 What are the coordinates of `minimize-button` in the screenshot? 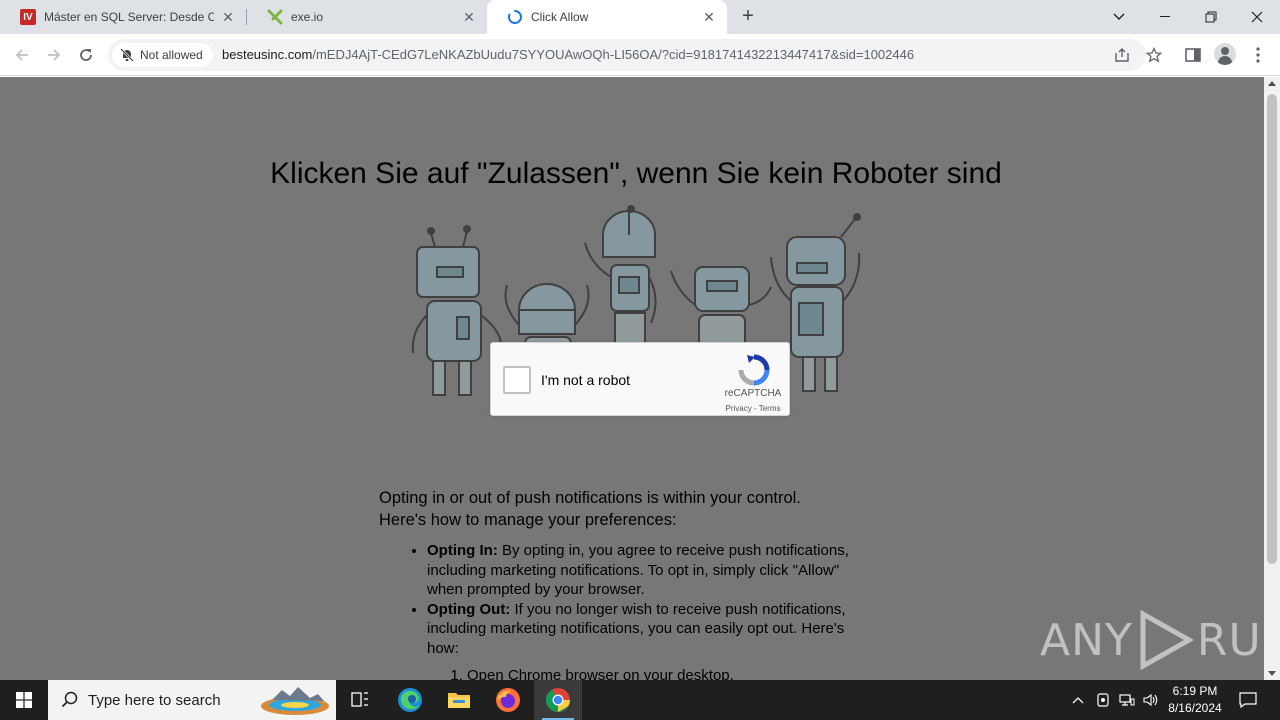 It's located at (1165, 17).